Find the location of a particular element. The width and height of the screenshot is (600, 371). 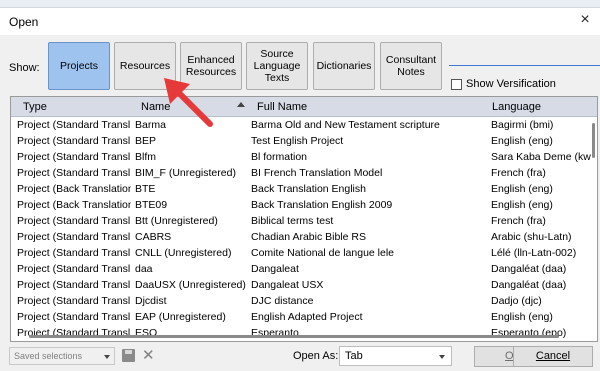

cell-language: Bagirmi (bmi) is located at coordinates (522, 125).